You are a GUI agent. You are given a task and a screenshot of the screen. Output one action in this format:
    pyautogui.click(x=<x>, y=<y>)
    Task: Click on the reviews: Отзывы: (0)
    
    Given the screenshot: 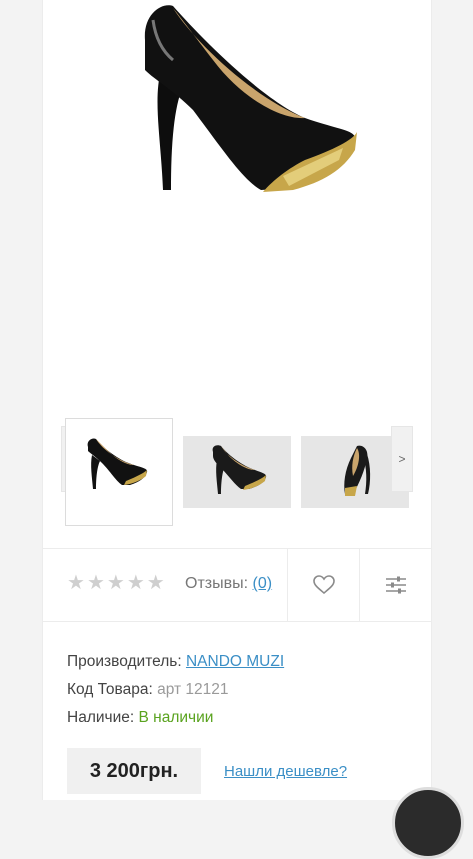 What is the action you would take?
    pyautogui.click(x=228, y=584)
    